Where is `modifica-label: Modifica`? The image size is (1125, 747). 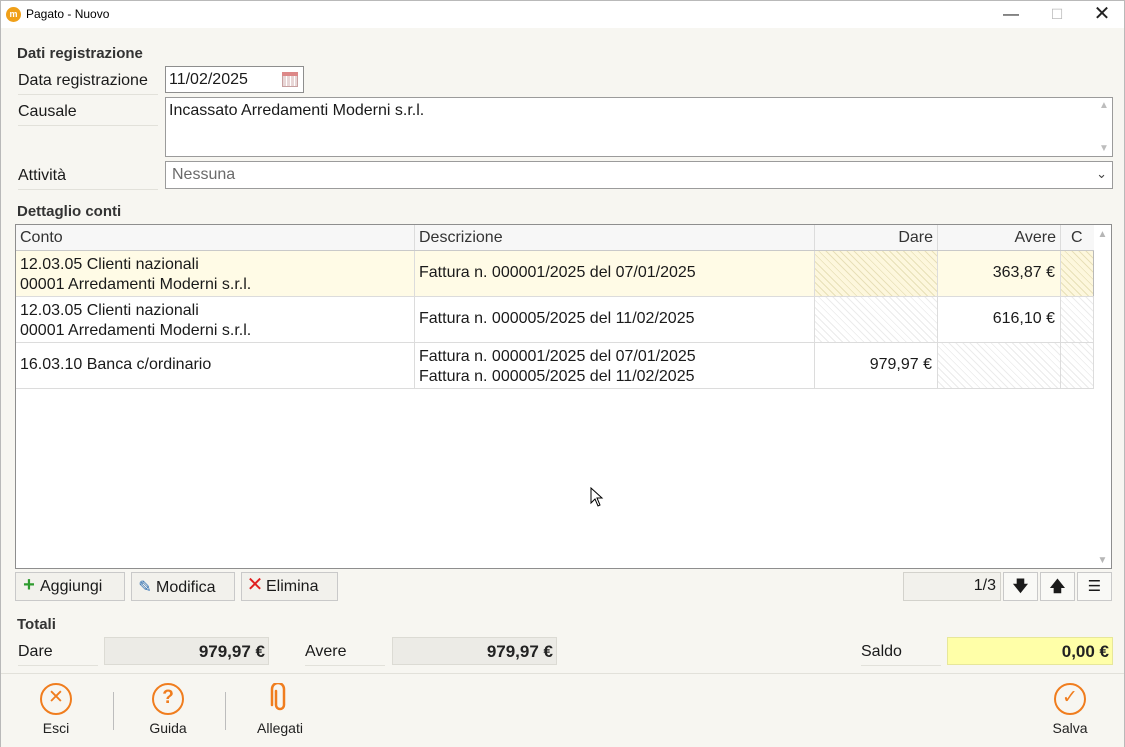
modifica-label: Modifica is located at coordinates (186, 587).